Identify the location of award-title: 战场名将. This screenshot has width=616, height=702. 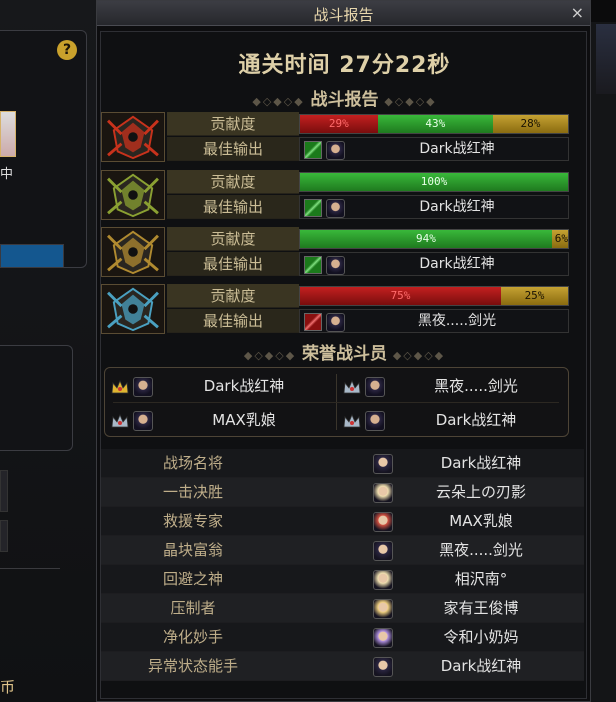
(192, 463).